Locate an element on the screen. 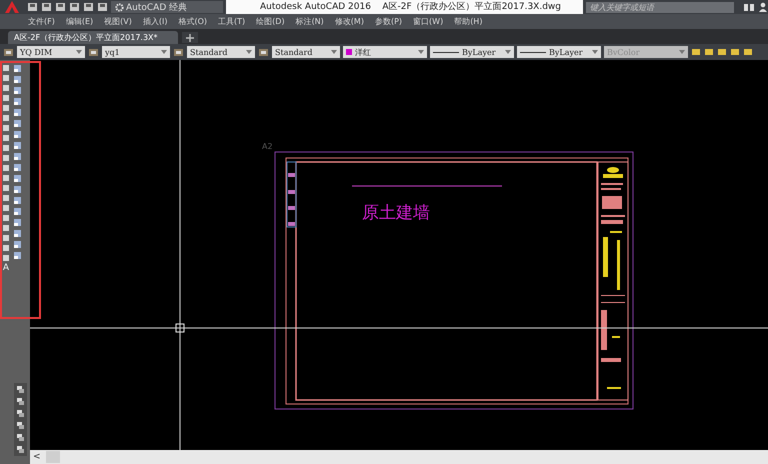  new-tab-button is located at coordinates (190, 37).